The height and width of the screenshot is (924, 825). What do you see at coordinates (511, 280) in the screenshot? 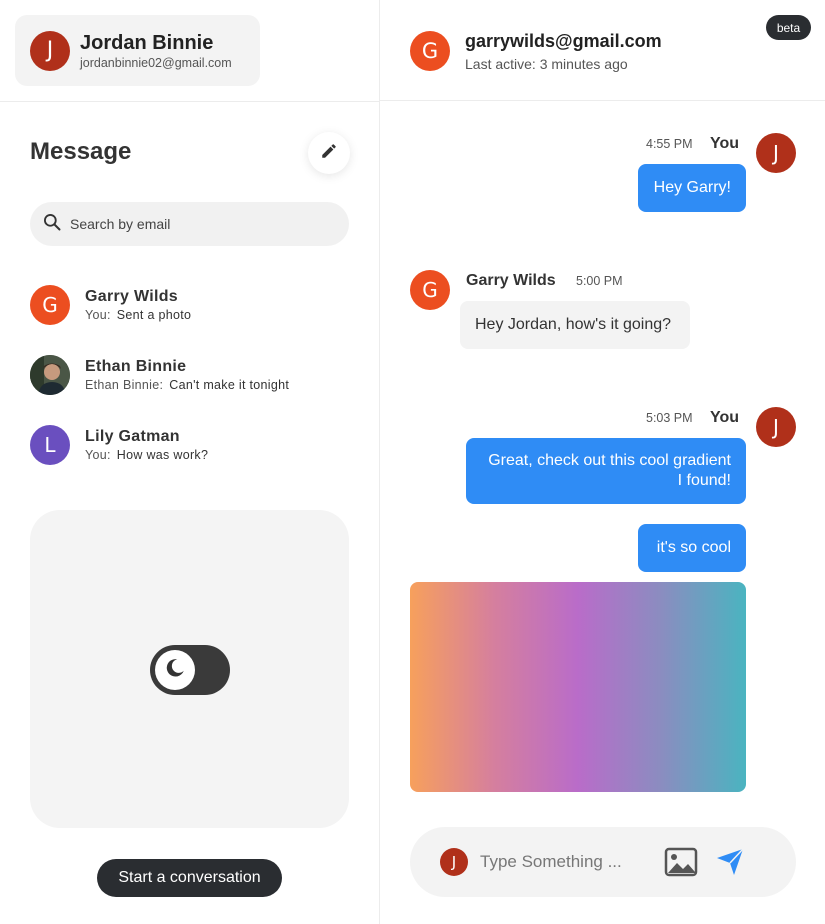
I see `message-sender: Garry Wilds` at bounding box center [511, 280].